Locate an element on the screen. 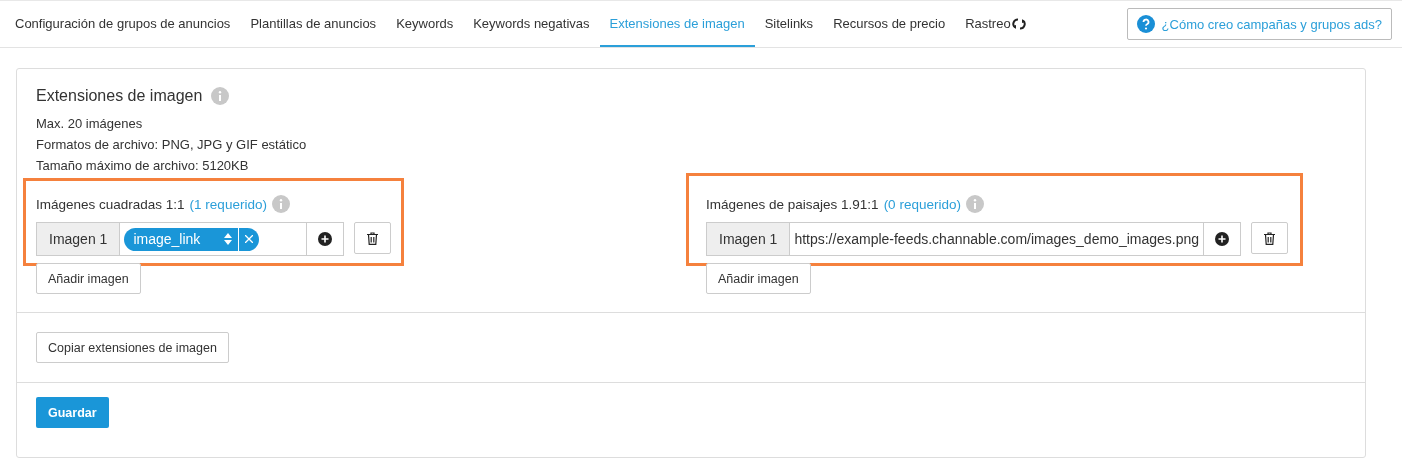 This screenshot has height=464, width=1402. required-count: (0 requerido) is located at coordinates (922, 204).